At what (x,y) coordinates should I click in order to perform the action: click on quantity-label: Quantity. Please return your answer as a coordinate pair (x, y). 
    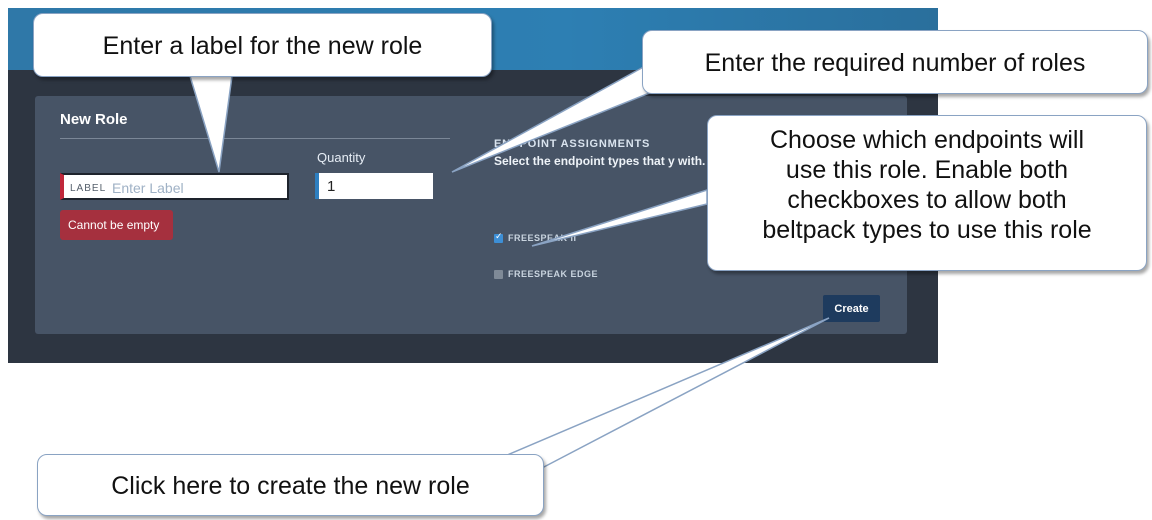
    Looking at the image, I should click on (341, 157).